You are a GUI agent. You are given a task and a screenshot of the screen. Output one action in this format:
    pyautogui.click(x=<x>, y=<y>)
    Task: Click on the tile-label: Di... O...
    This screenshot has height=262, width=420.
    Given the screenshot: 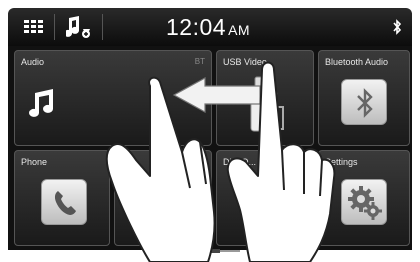 What is the action you would take?
    pyautogui.click(x=240, y=162)
    